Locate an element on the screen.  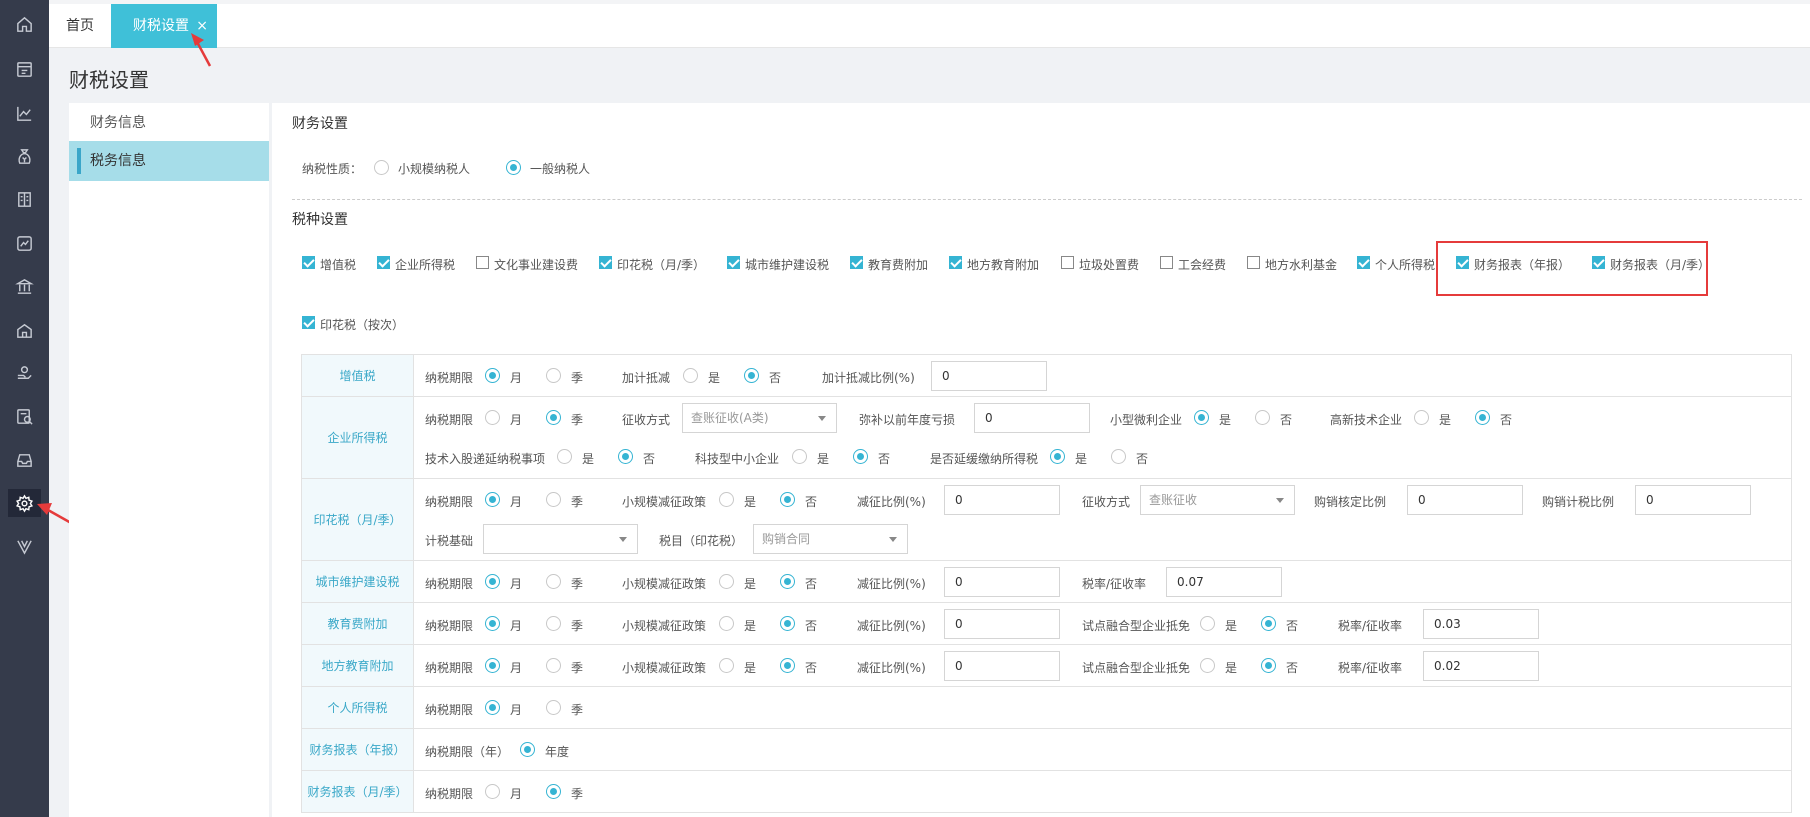
method-select: 查账征收 is located at coordinates (1217, 500).